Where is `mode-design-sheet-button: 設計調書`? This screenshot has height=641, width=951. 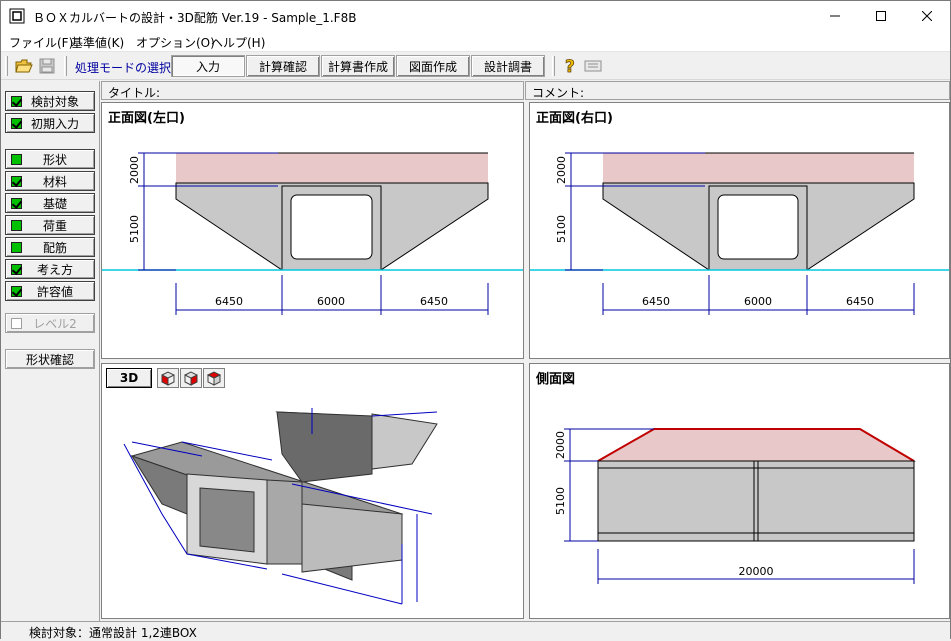
mode-design-sheet-button: 設計調書 is located at coordinates (508, 66).